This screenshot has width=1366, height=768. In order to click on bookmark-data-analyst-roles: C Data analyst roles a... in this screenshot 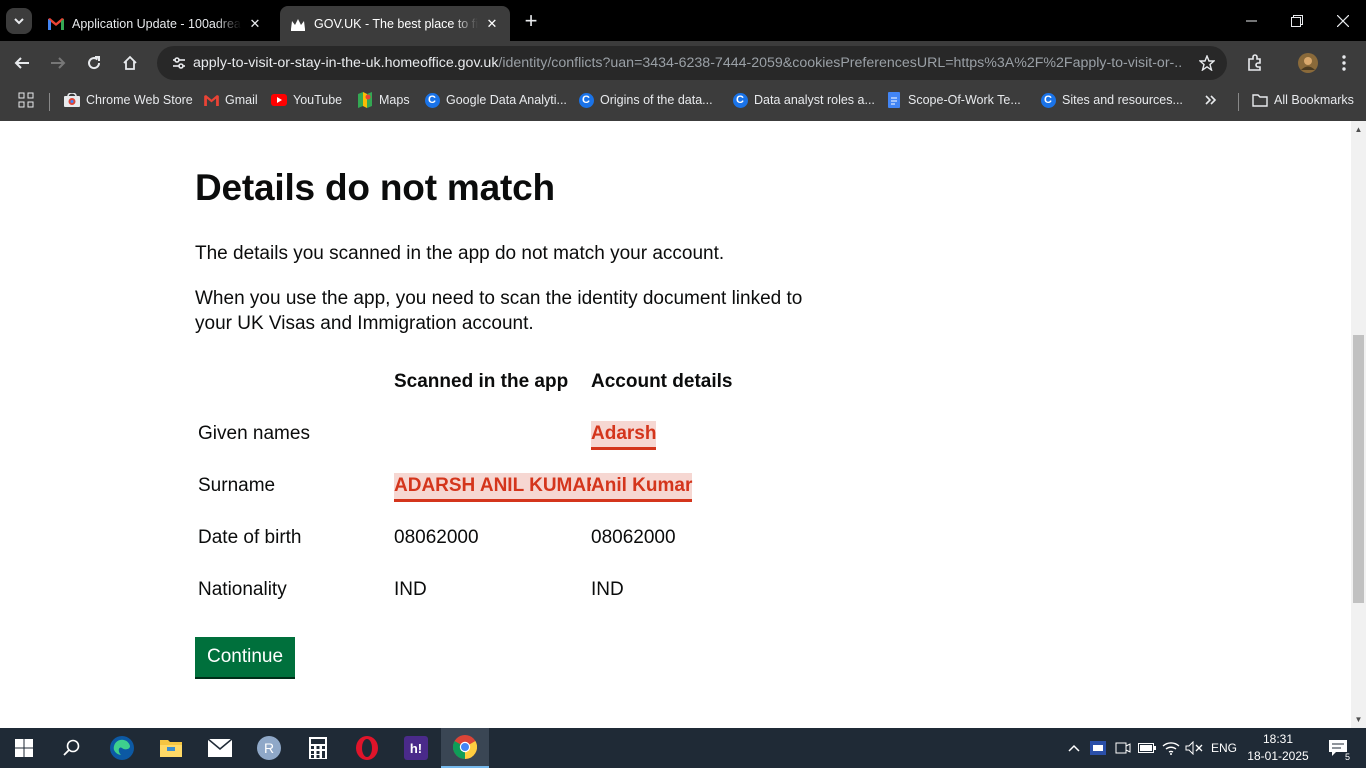, I will do `click(803, 100)`.